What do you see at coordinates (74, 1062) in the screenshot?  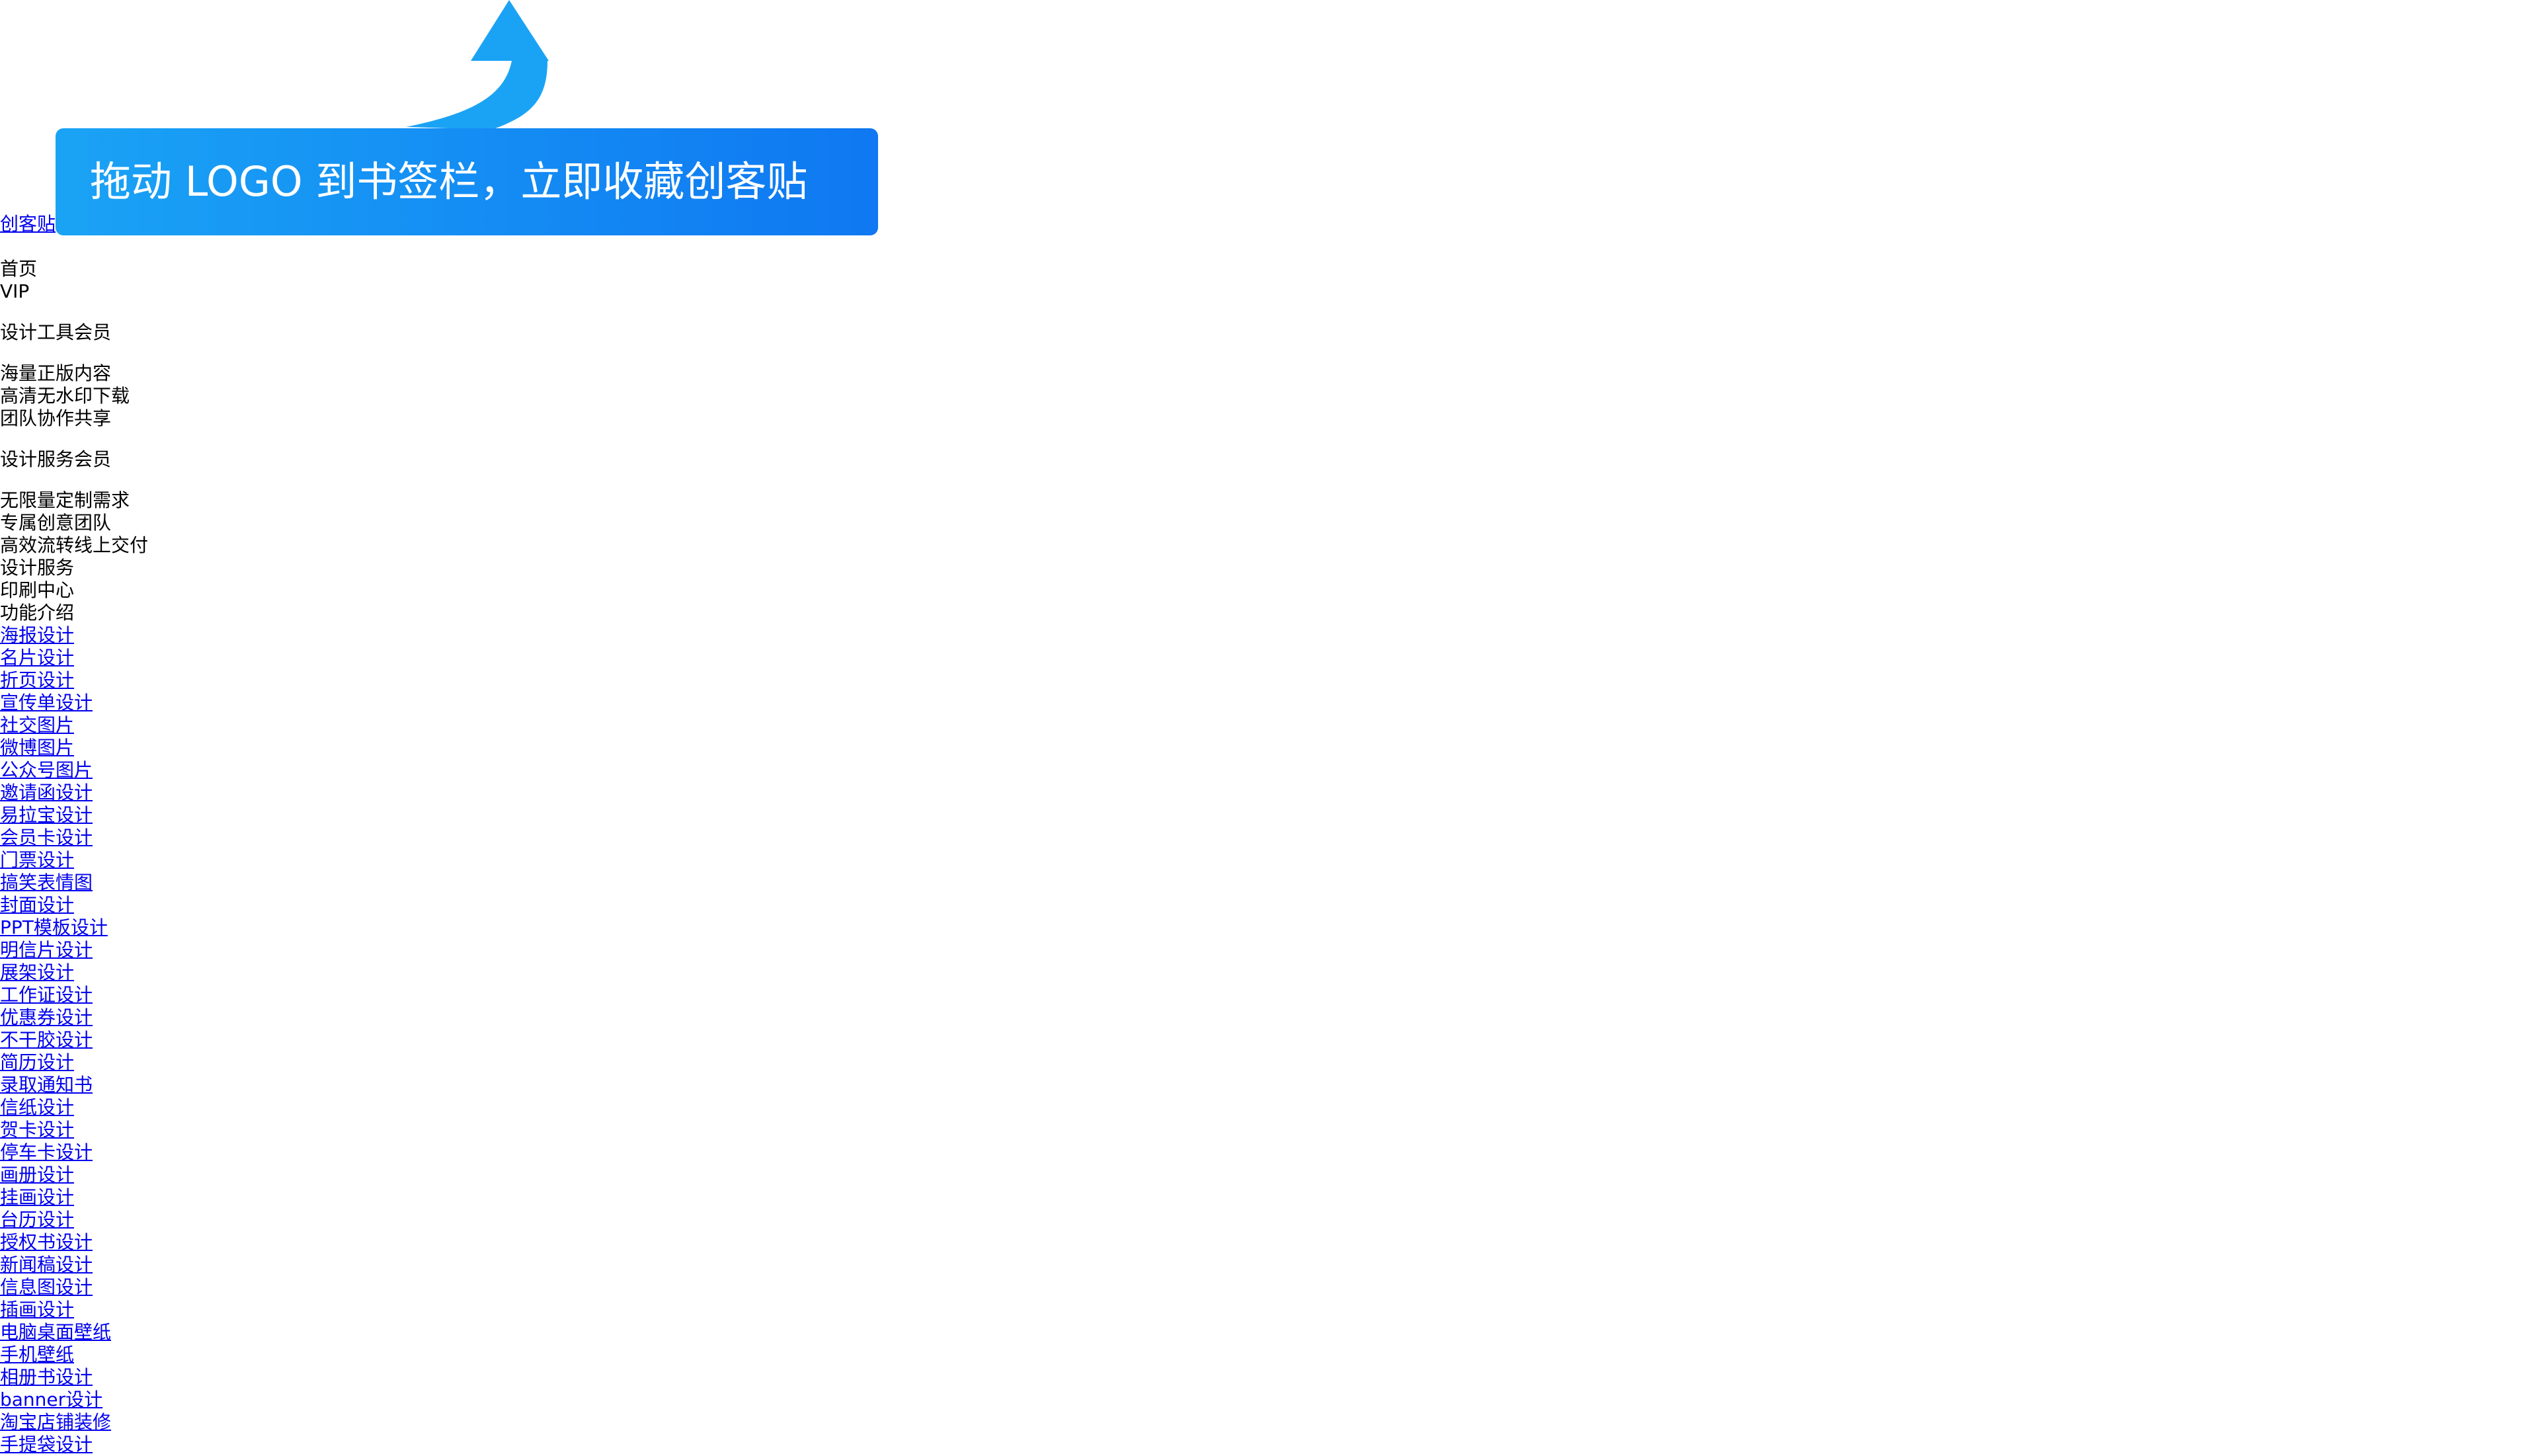 I see `design-link: 简历设计` at bounding box center [74, 1062].